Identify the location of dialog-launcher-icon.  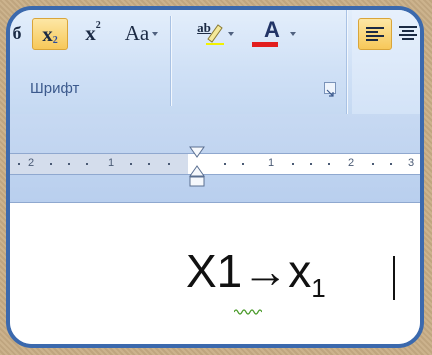
(330, 89).